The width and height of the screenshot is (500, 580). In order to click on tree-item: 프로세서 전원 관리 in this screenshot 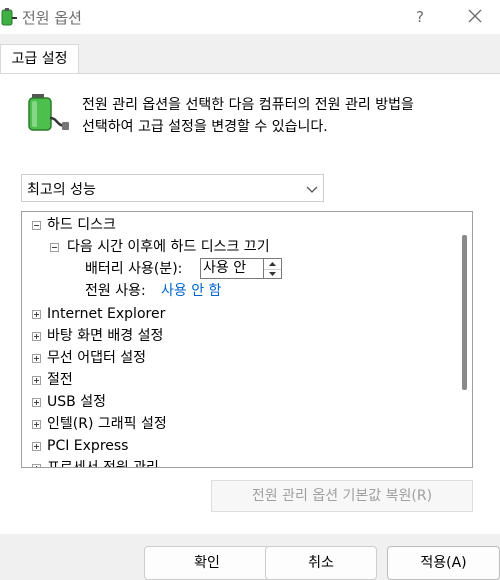, I will do `click(103, 462)`.